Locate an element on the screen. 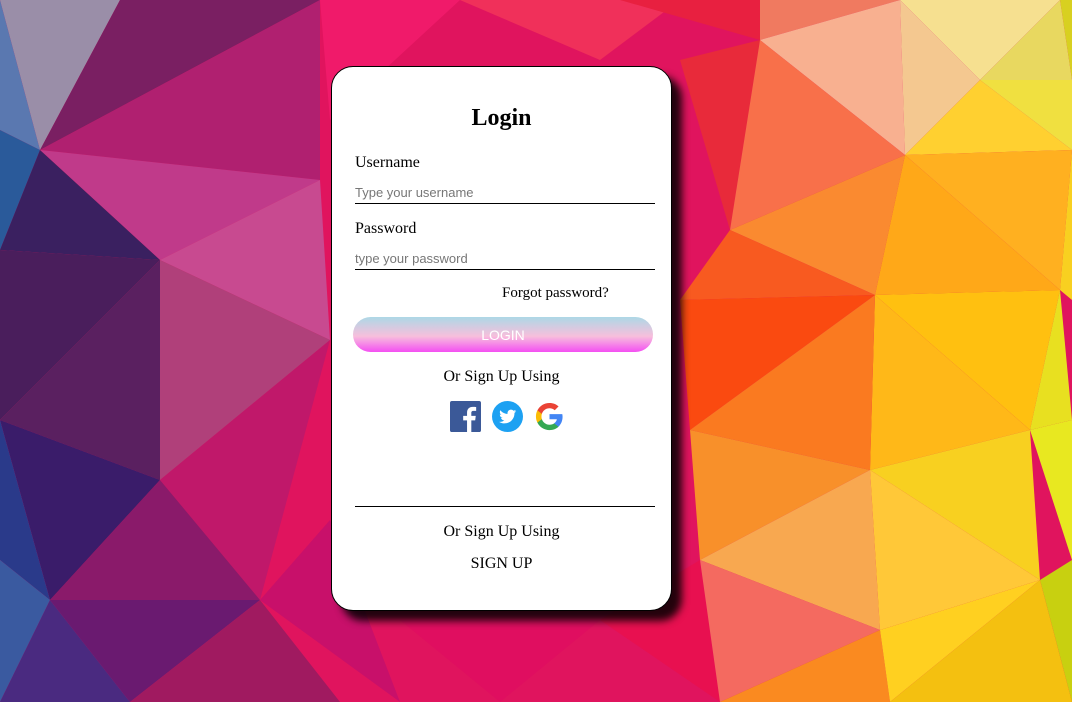  social-signup-heading: Or Sign Up Using is located at coordinates (501, 376).